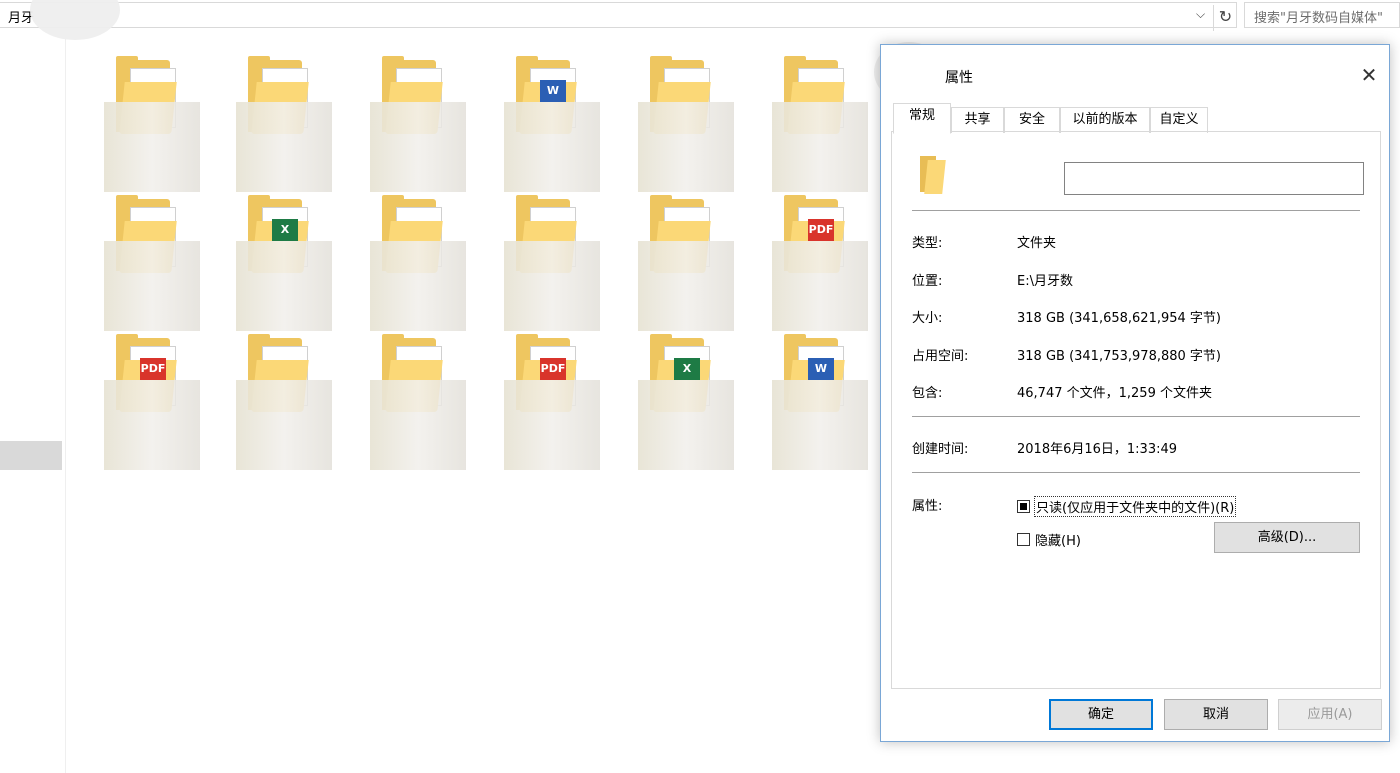 The image size is (1400, 773). I want to click on readonly-label: 只读(仅应用于文件夹中的文件)(R), so click(1135, 506).